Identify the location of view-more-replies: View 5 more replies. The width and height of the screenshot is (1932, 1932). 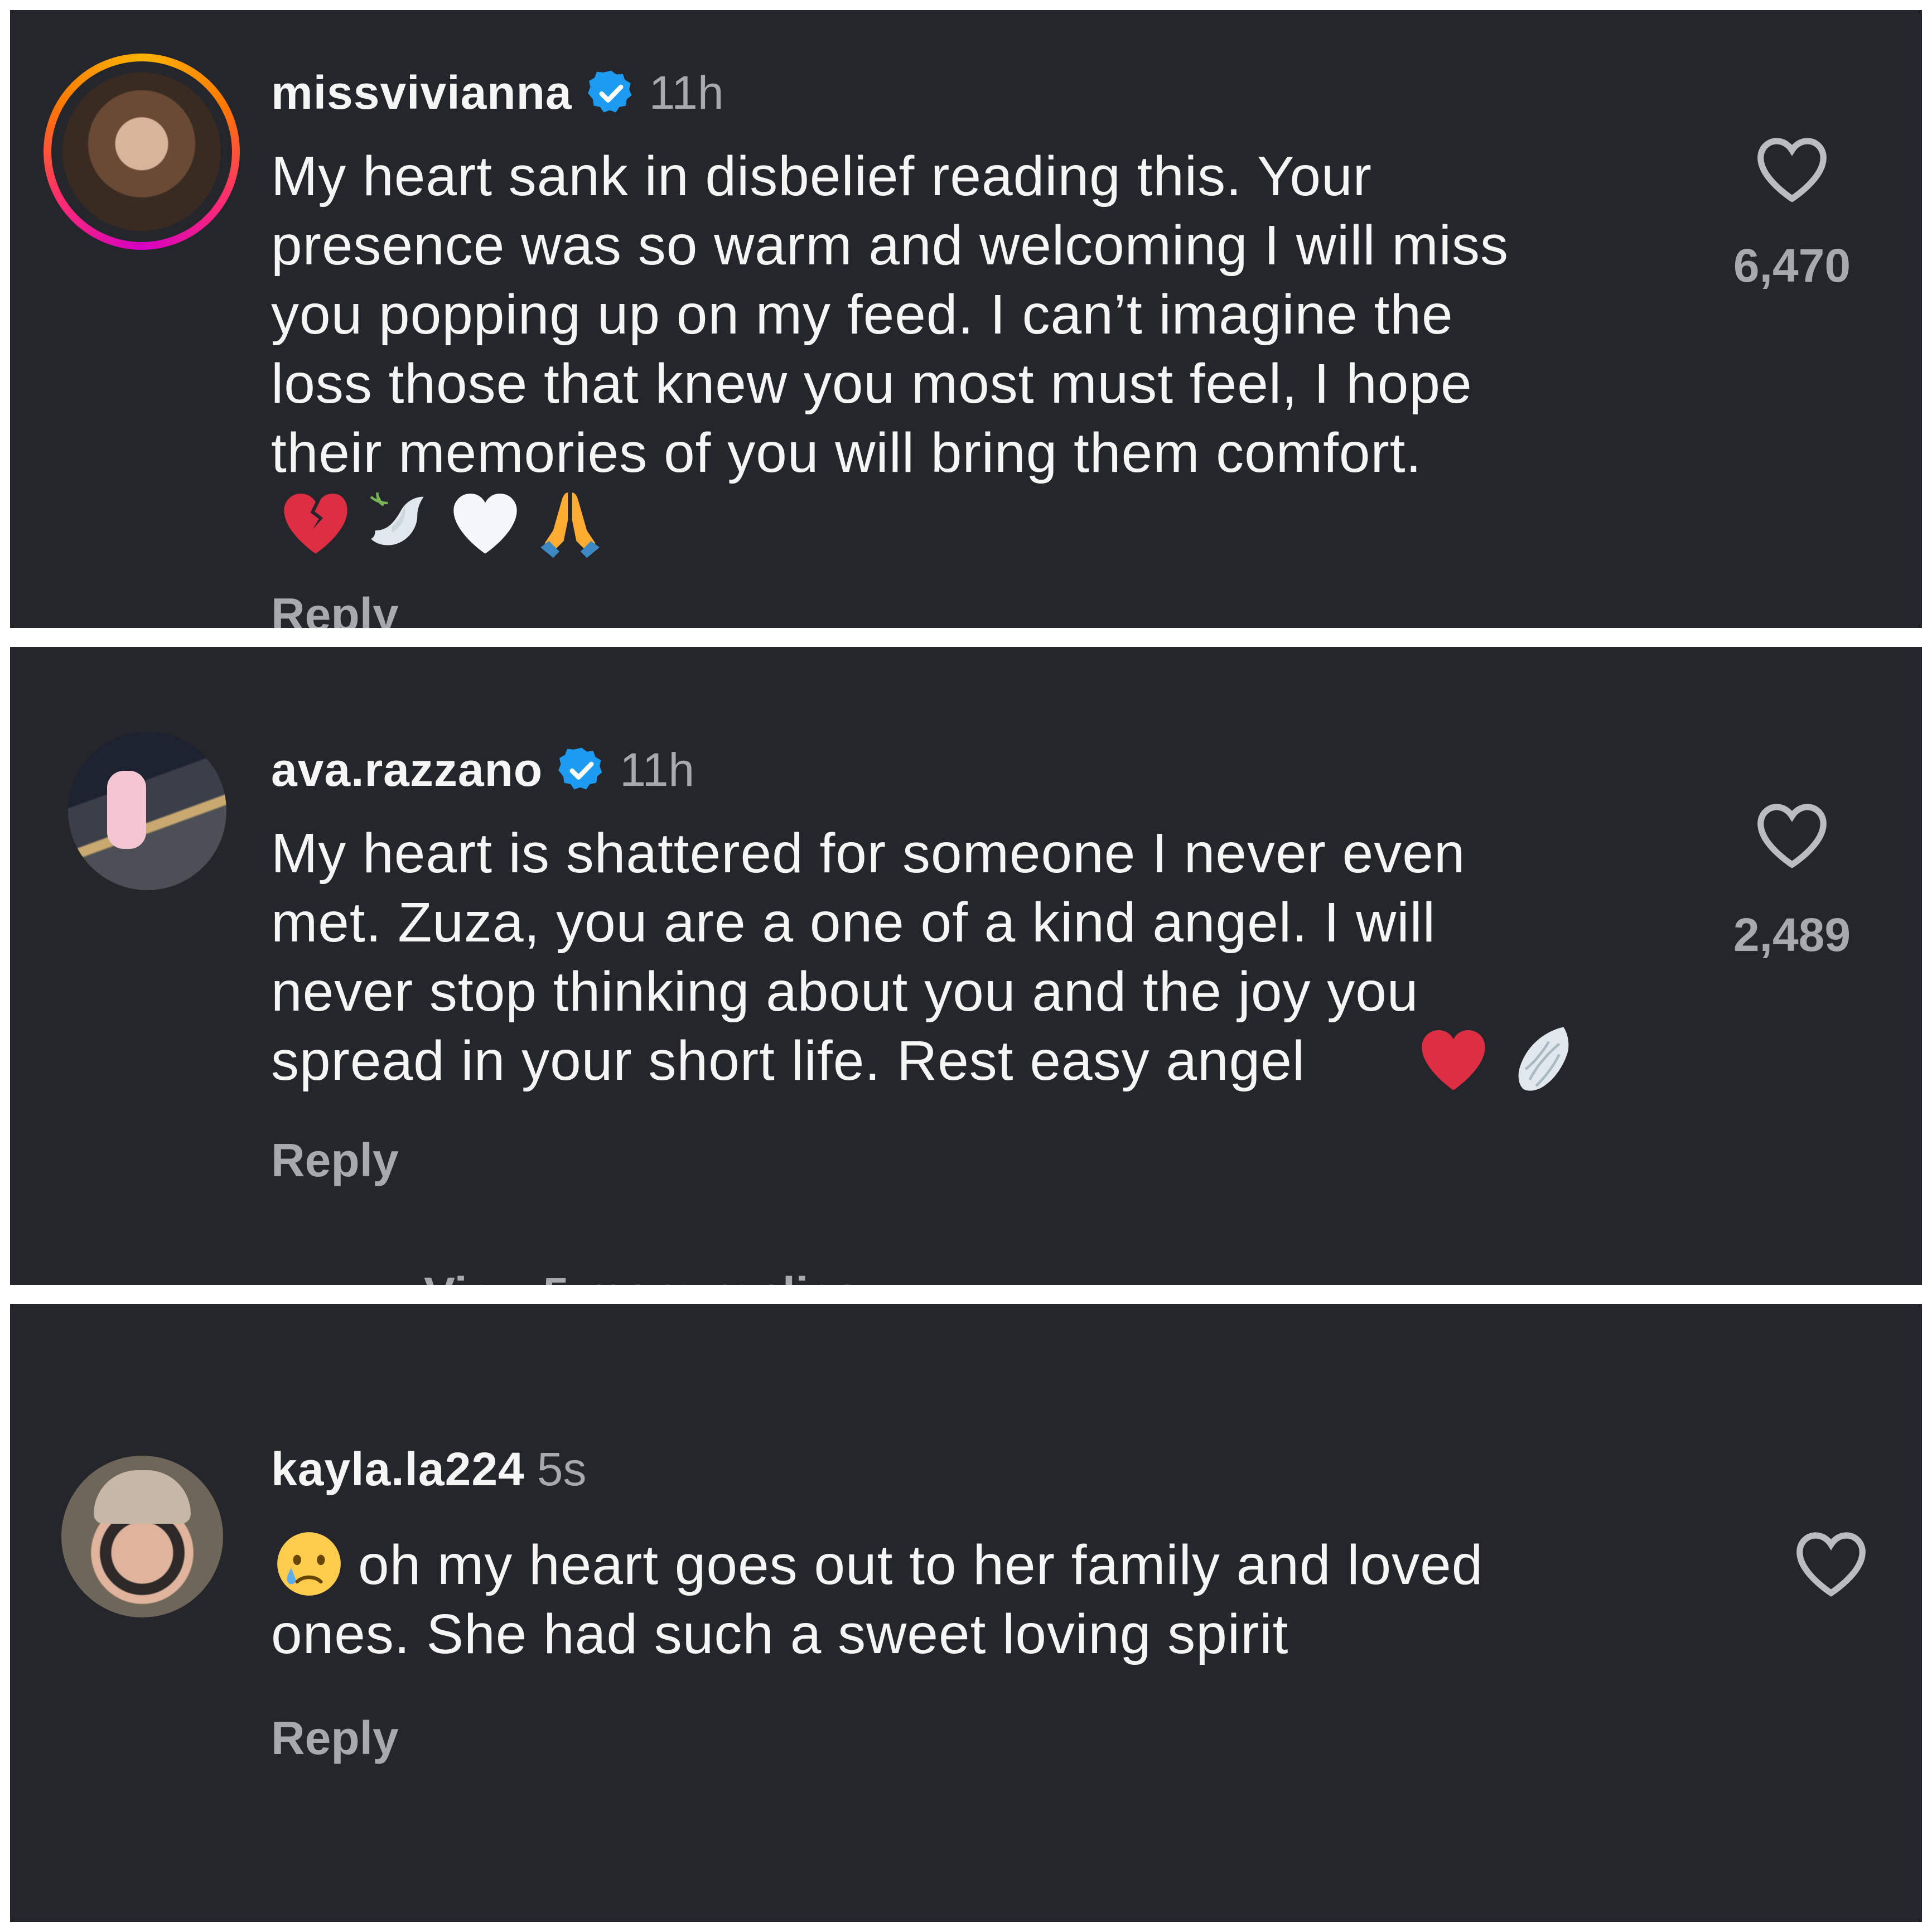
(642, 1276).